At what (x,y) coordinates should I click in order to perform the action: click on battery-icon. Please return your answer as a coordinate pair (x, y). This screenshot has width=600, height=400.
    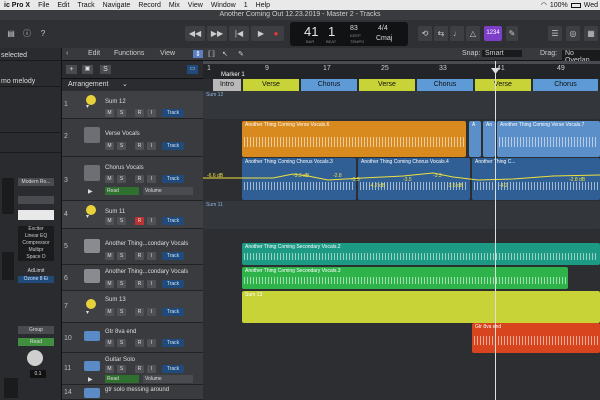
    Looking at the image, I should click on (575, 5).